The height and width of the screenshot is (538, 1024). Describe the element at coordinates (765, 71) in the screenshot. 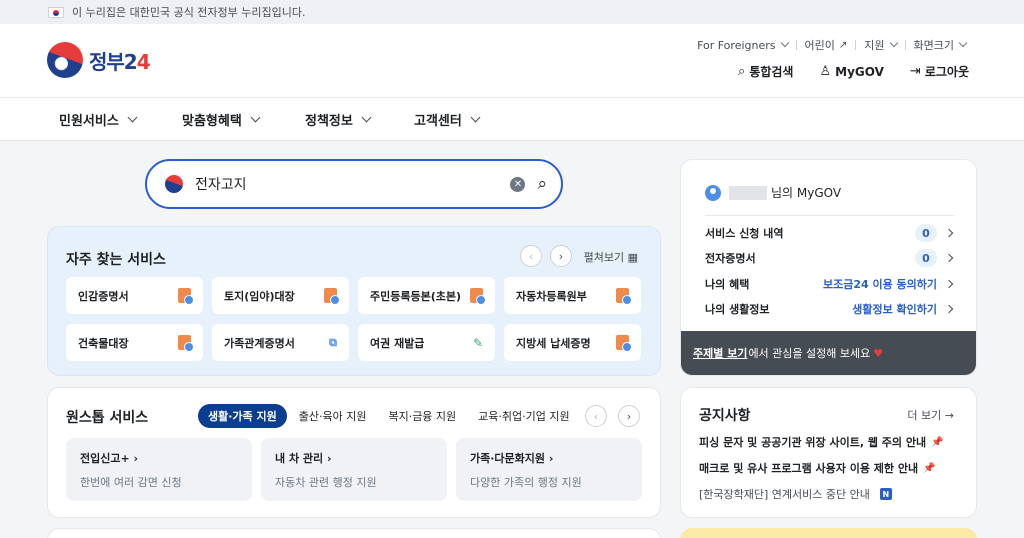

I see `integrated-search-button: ⌕ 통합검색` at that location.